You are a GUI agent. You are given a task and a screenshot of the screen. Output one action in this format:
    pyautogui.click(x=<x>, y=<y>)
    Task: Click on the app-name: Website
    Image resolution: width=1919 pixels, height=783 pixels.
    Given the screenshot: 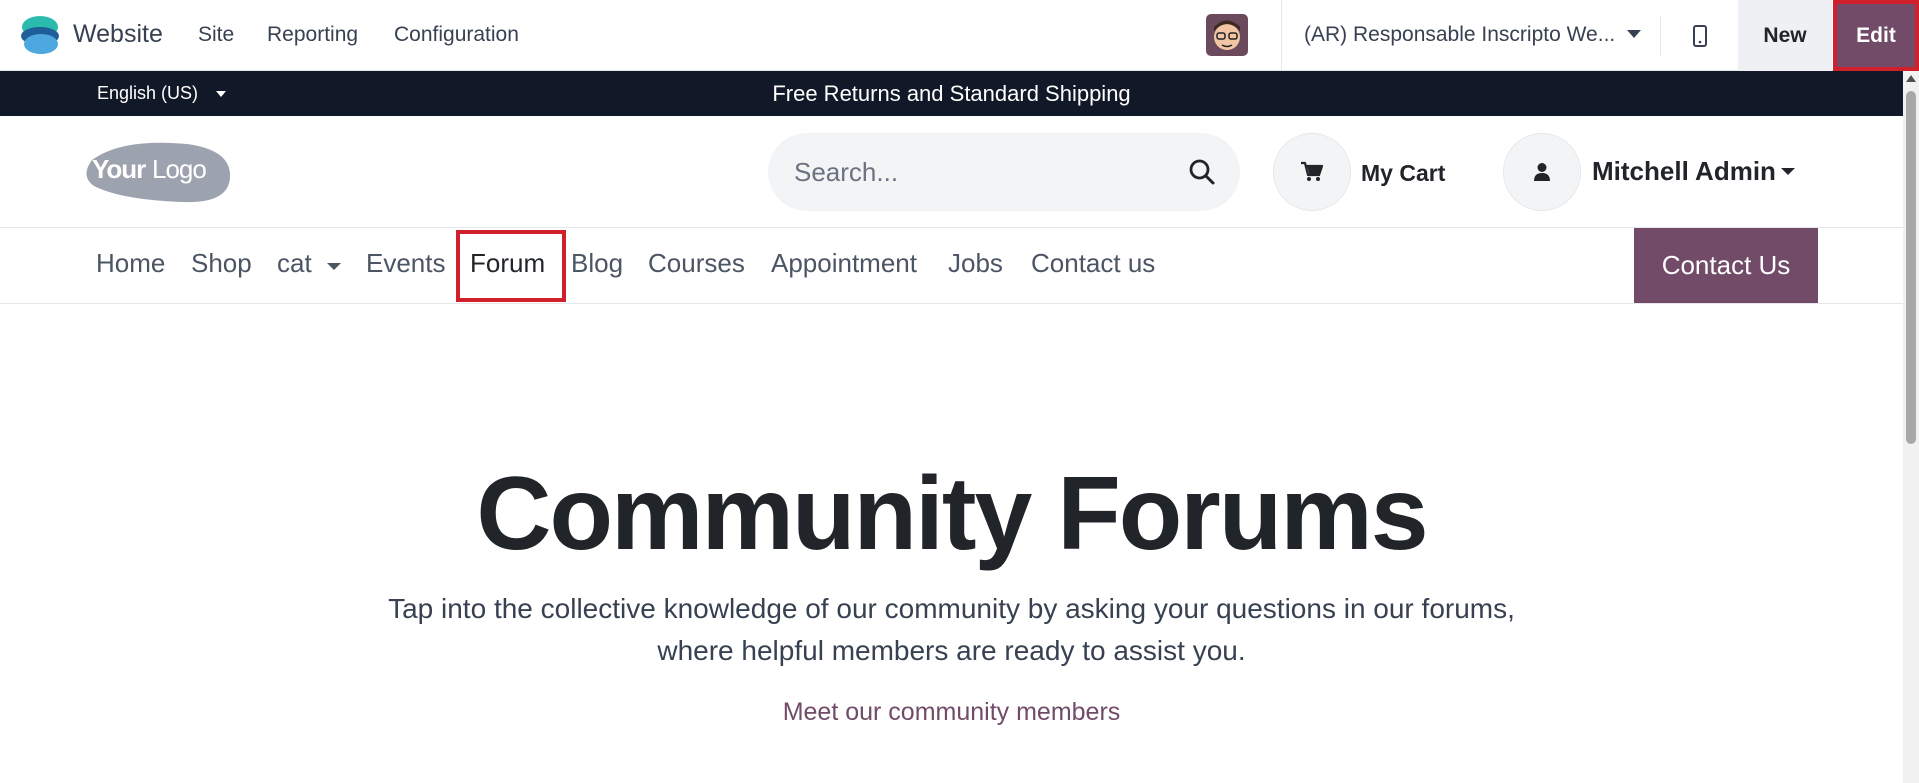 What is the action you would take?
    pyautogui.click(x=118, y=34)
    